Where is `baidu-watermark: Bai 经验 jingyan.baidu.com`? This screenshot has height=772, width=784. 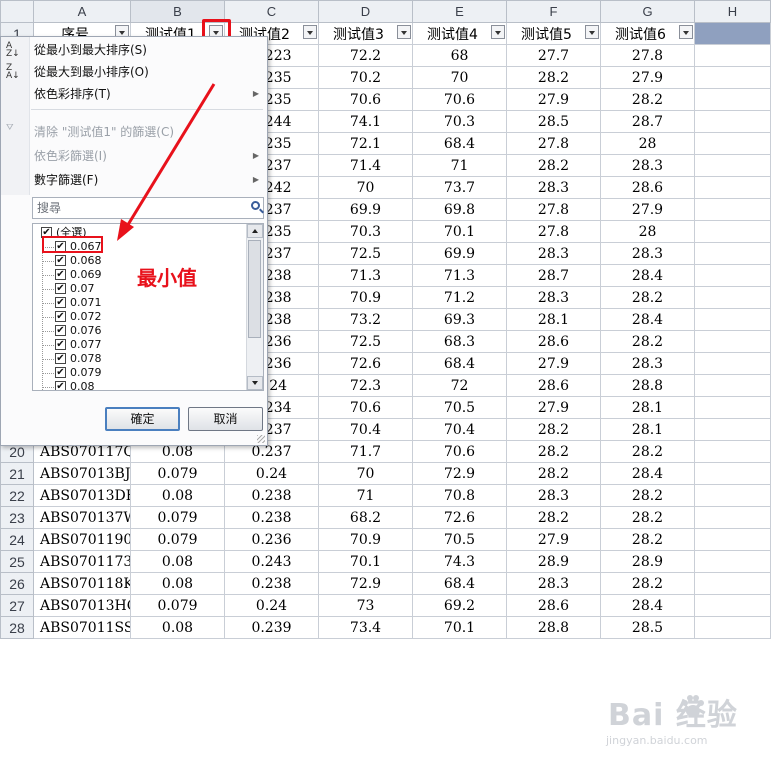 baidu-watermark: Bai 经验 jingyan.baidu.com is located at coordinates (688, 722).